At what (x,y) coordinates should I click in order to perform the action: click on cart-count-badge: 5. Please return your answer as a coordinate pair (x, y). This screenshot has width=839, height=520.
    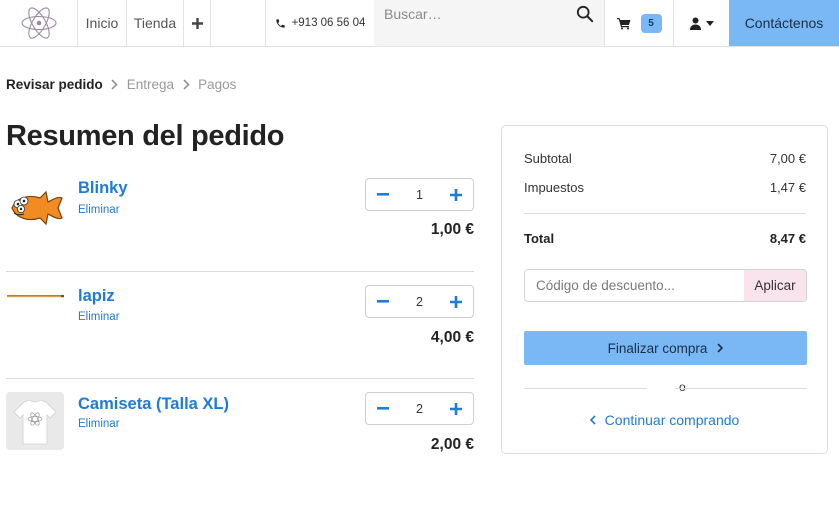
    Looking at the image, I should click on (651, 23).